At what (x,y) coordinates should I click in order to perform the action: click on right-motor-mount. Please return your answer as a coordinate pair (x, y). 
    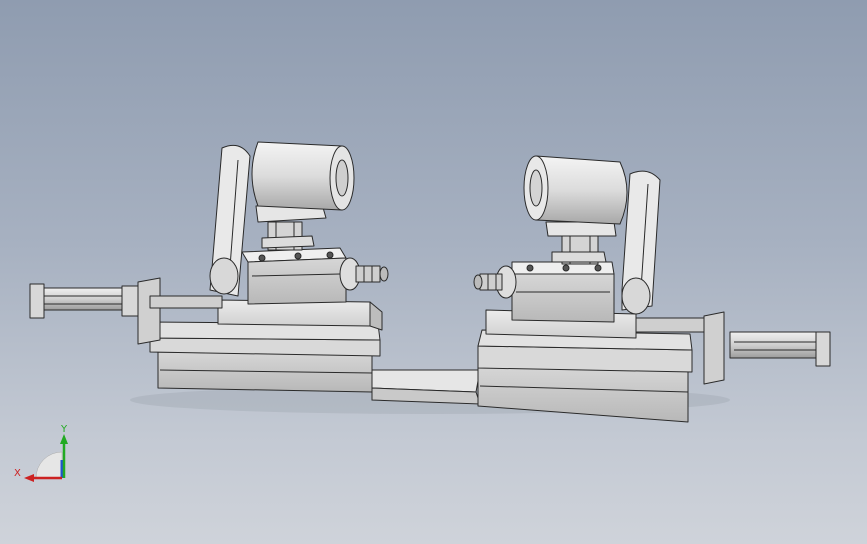
    Looking at the image, I should click on (581, 243).